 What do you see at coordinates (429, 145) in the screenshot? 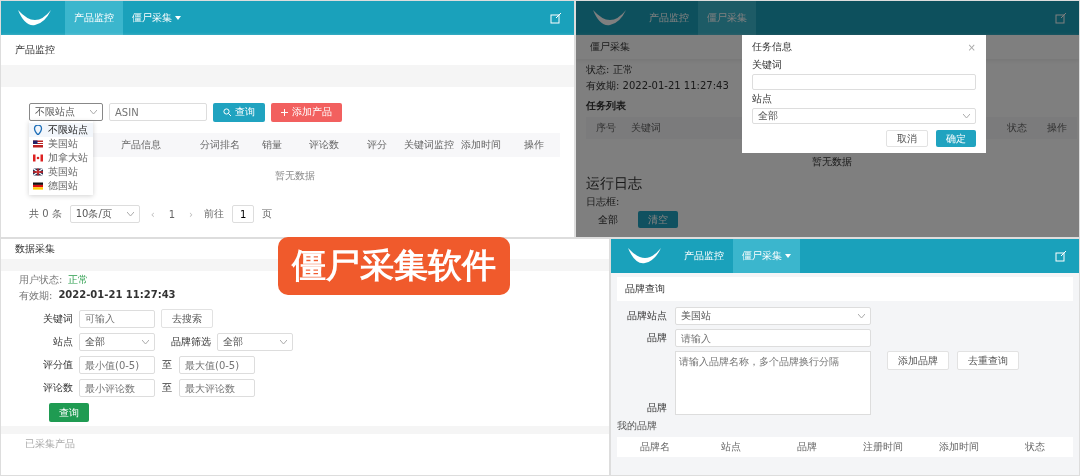
I see `column-header: 关键词监控` at bounding box center [429, 145].